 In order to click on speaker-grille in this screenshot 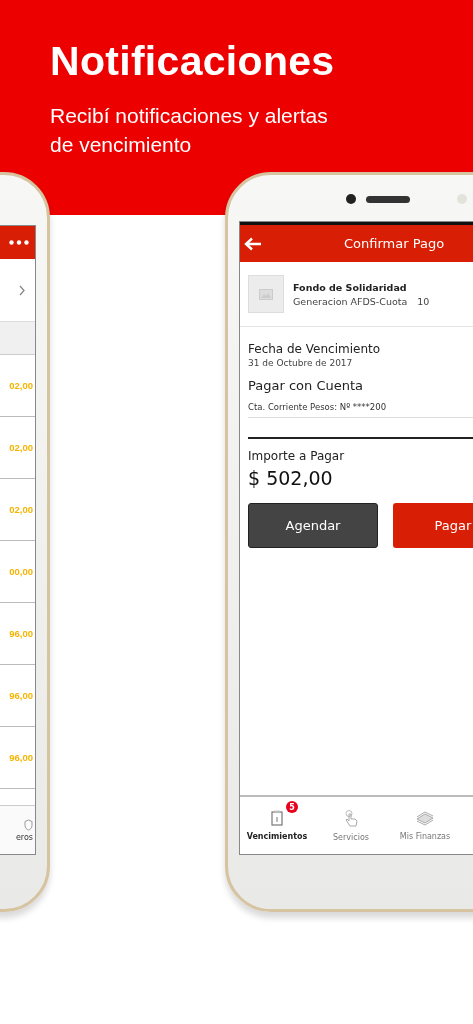, I will do `click(388, 199)`.